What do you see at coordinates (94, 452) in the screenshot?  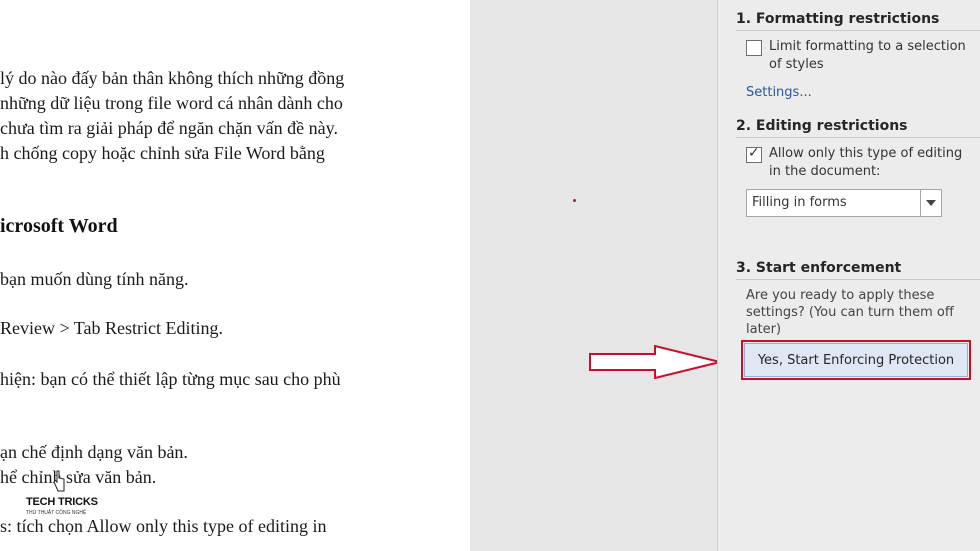 I see `document-text-line: ạn chế định dạng văn bản.` at bounding box center [94, 452].